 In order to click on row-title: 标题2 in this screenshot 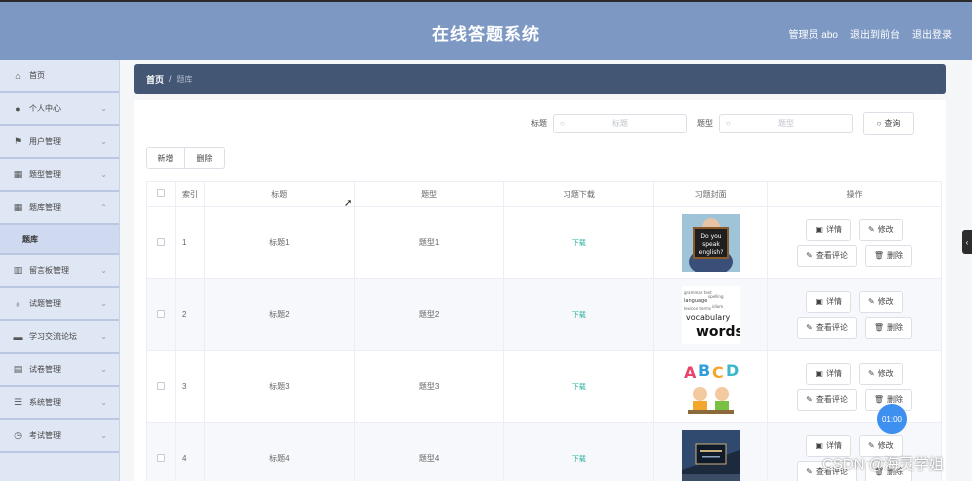, I will do `click(279, 314)`.